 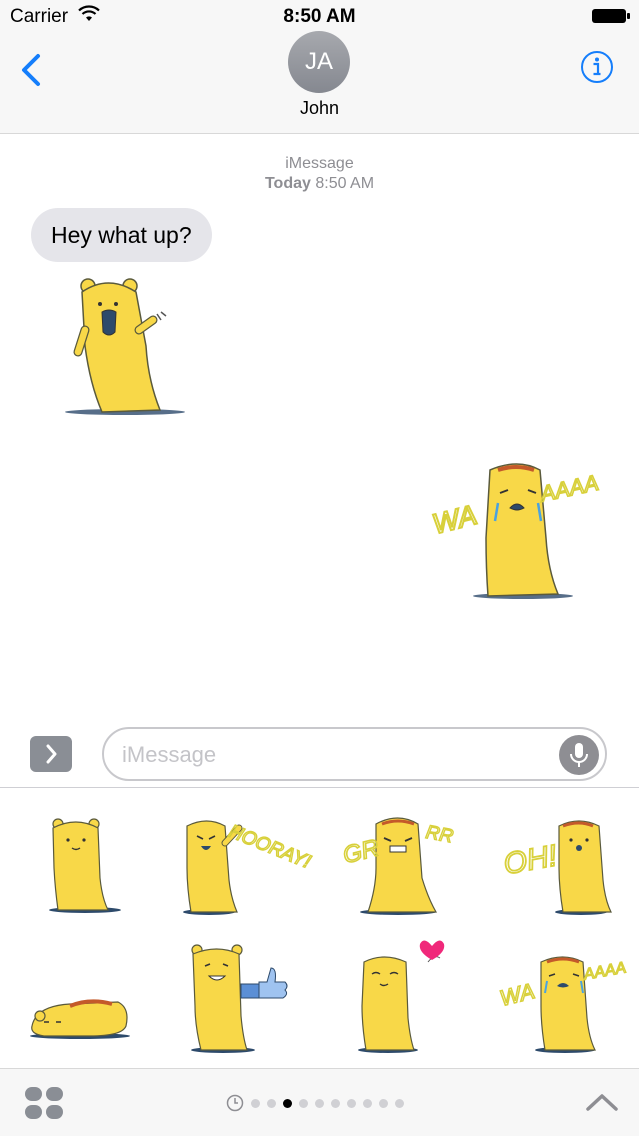 What do you see at coordinates (319, 62) in the screenshot?
I see `avatar: JA` at bounding box center [319, 62].